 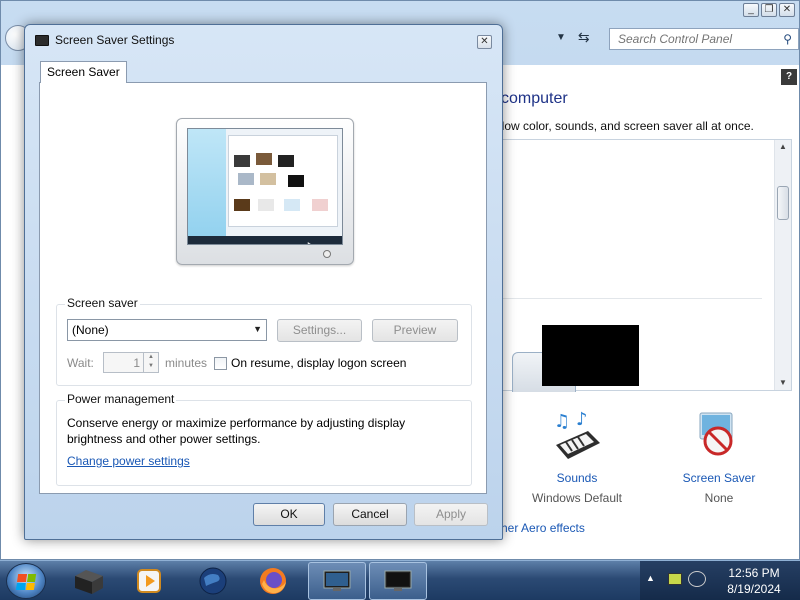 What do you see at coordinates (121, 399) in the screenshot?
I see `power-management-legend: Power management` at bounding box center [121, 399].